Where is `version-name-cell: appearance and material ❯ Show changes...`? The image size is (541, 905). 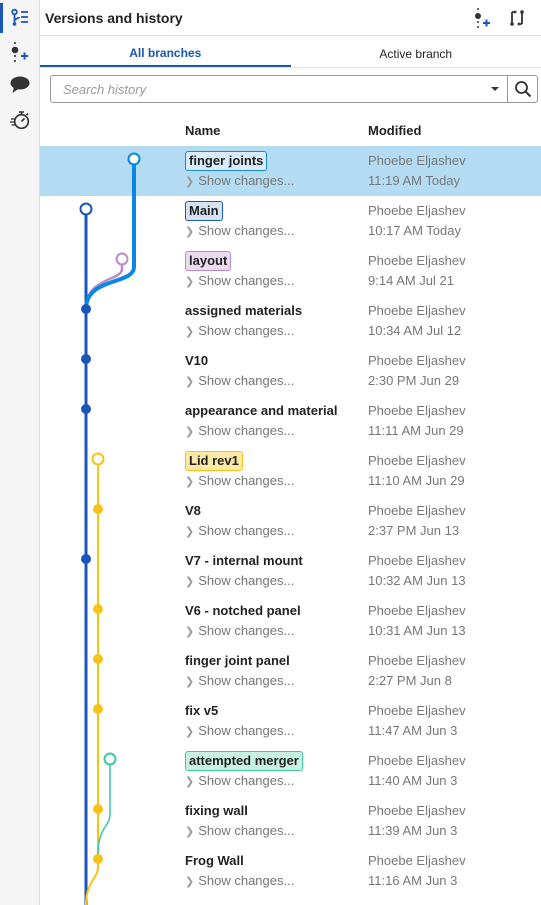 version-name-cell: appearance and material ❯ Show changes... is located at coordinates (261, 421).